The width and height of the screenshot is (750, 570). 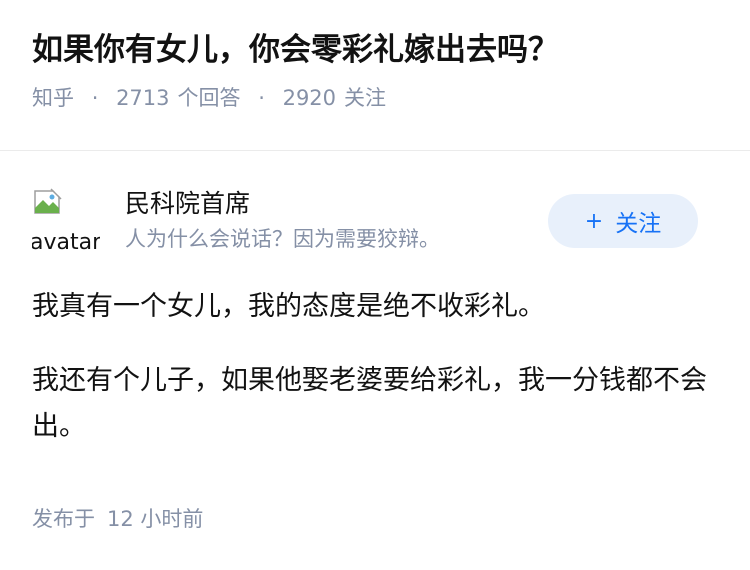 I want to click on author-bio: 人为什么会说话？因为需要狡辩。, so click(x=282, y=239).